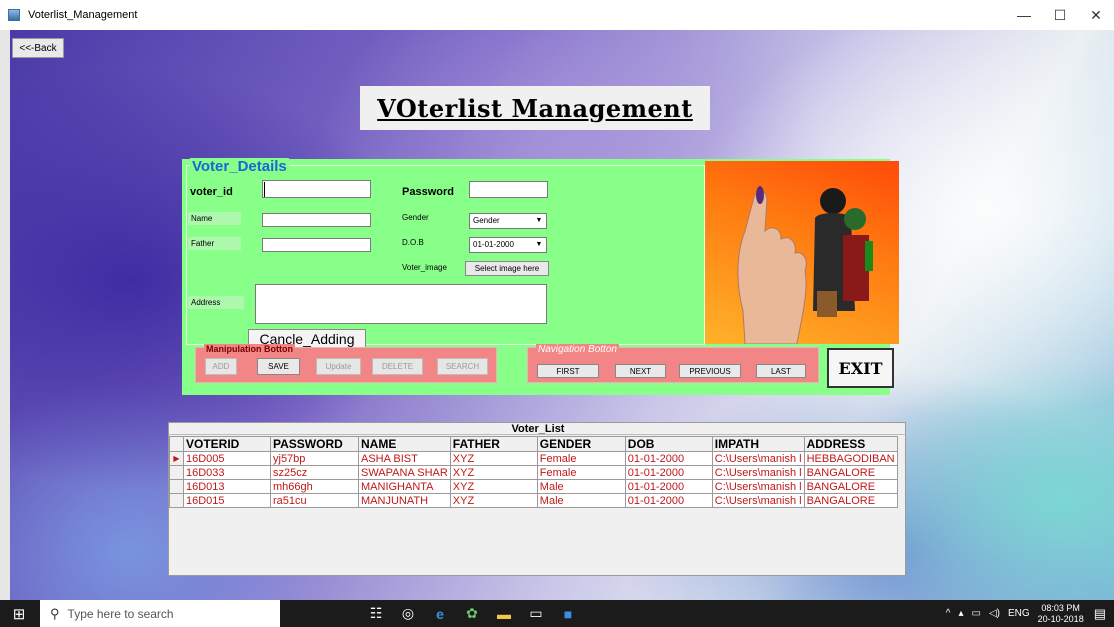 The width and height of the screenshot is (1114, 627). I want to click on voter-id-input, so click(316, 189).